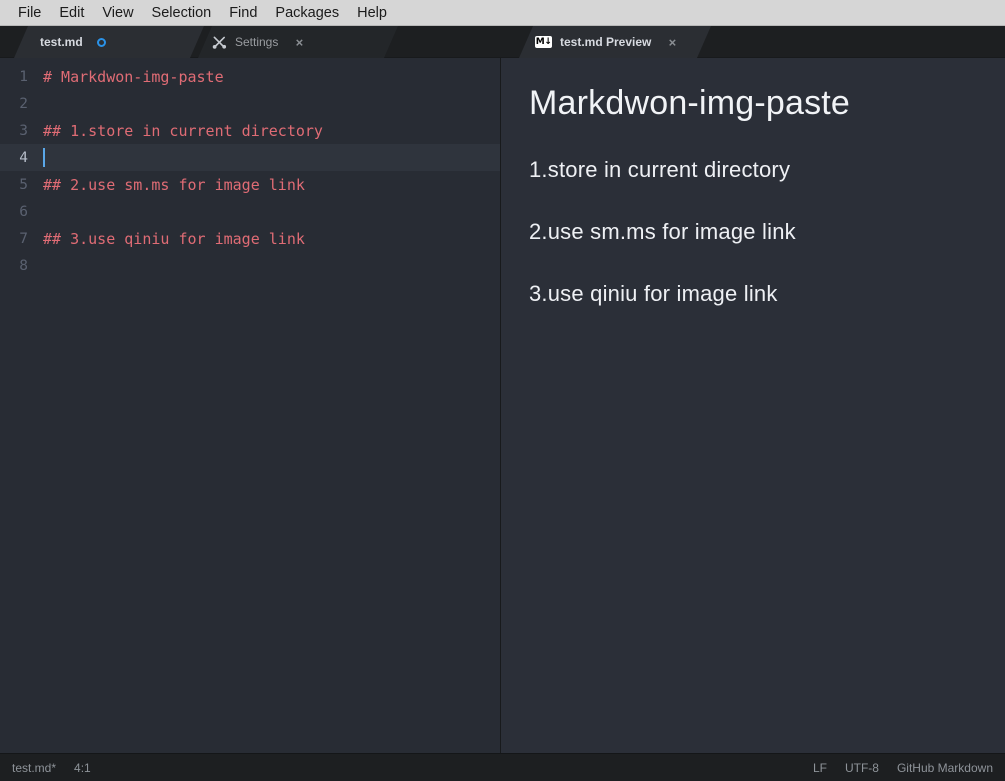  I want to click on status-bar-left: test.md* 4:1, so click(51, 768).